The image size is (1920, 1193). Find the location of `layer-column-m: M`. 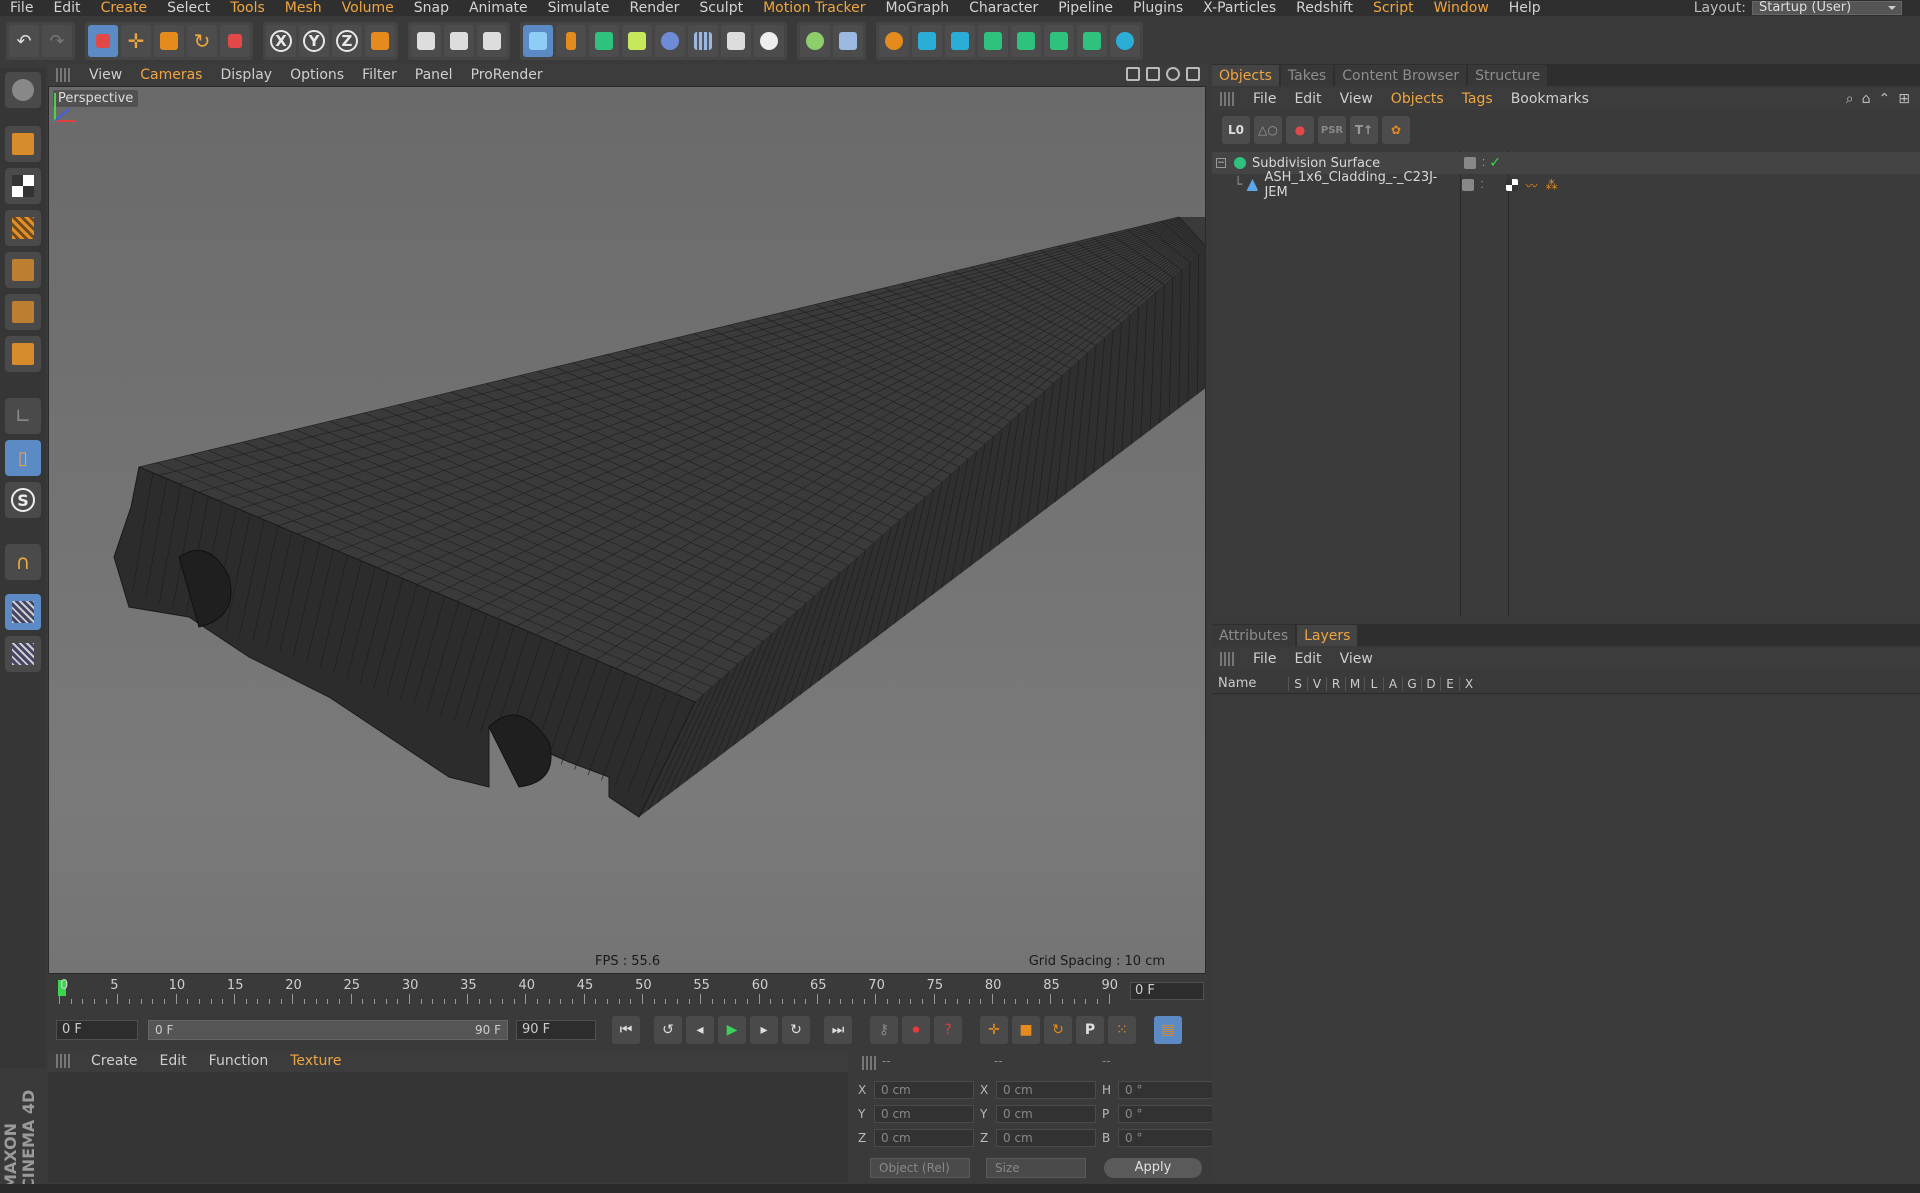

layer-column-m: M is located at coordinates (1354, 683).